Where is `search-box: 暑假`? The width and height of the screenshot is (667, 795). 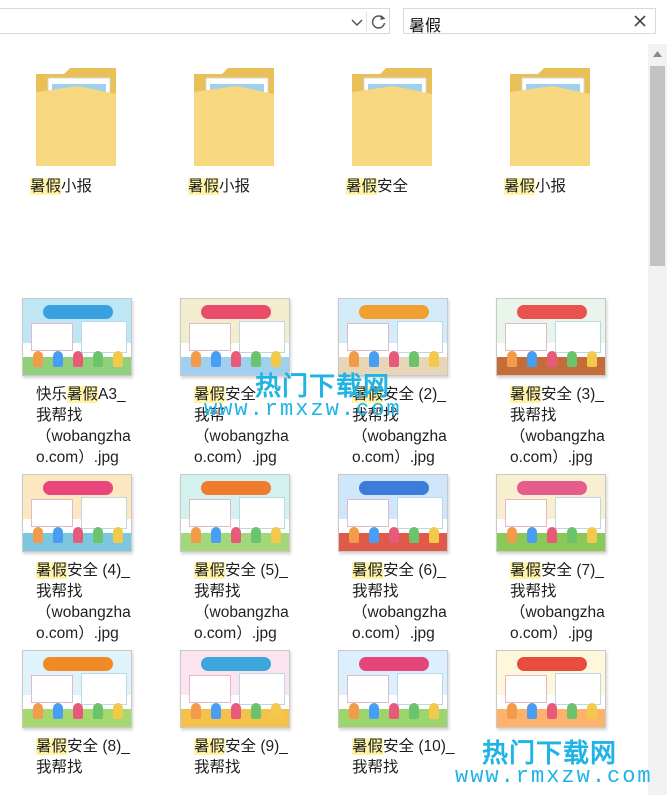
search-box: 暑假 is located at coordinates (529, 22).